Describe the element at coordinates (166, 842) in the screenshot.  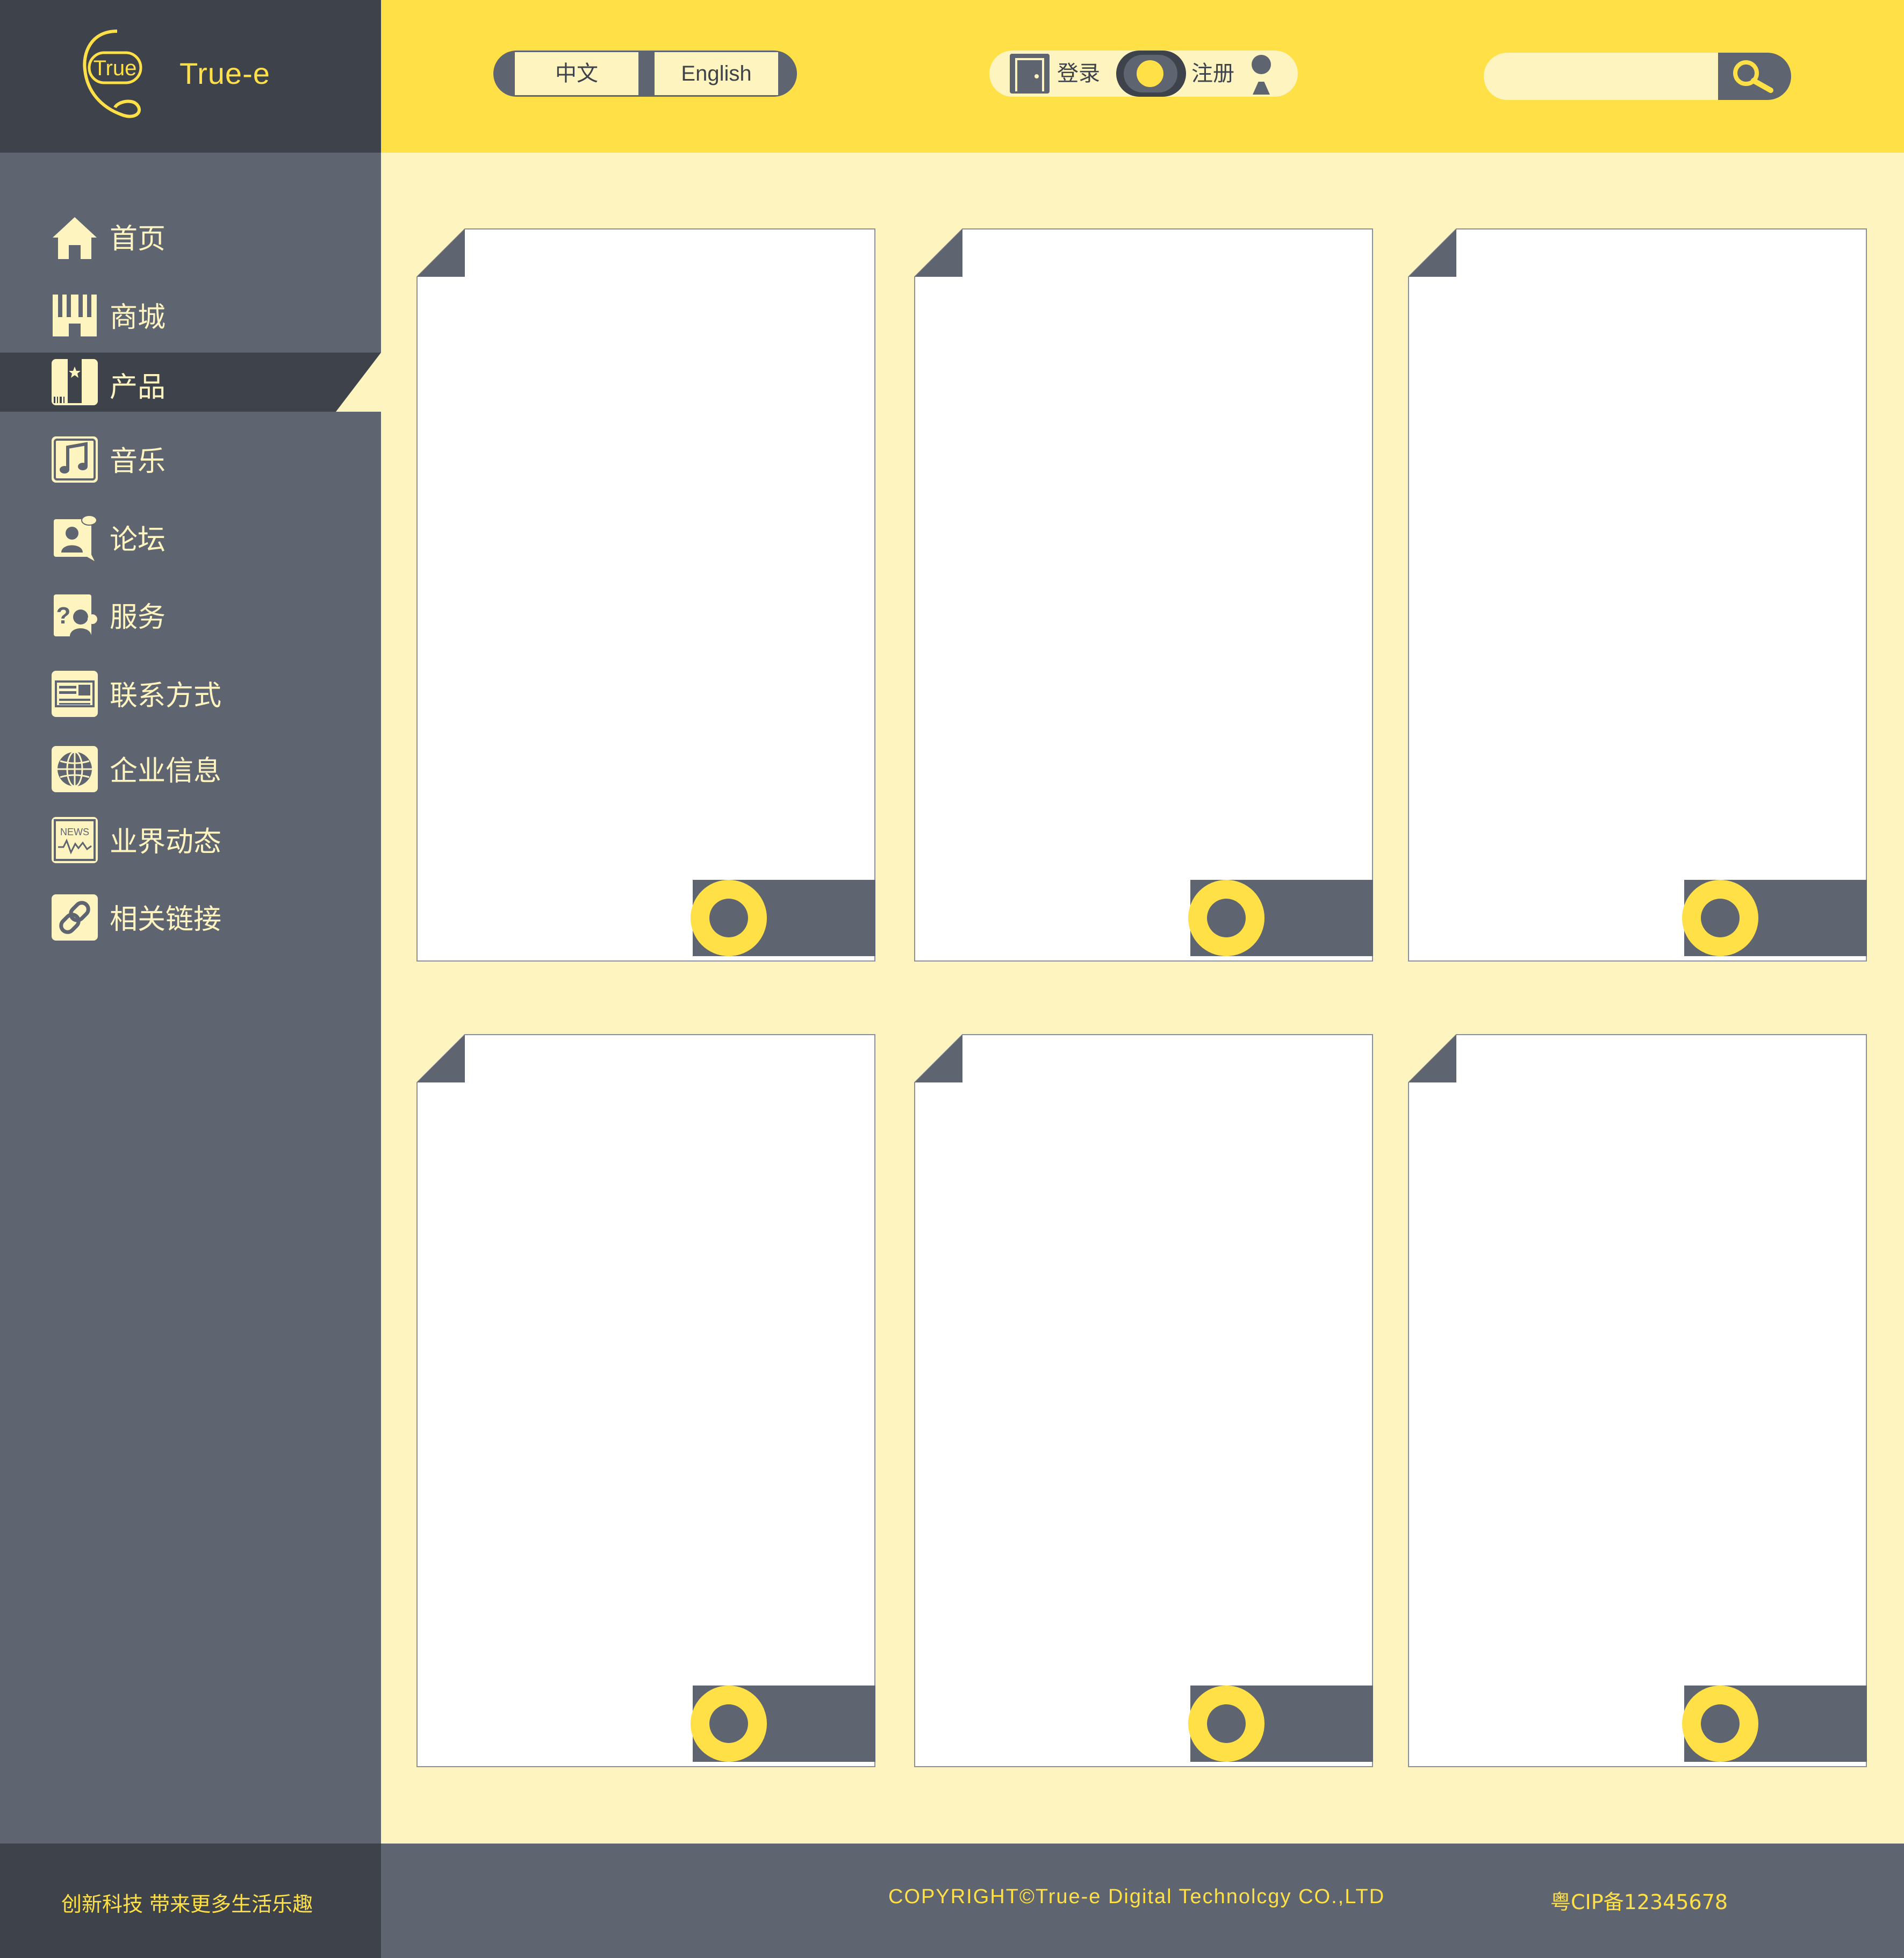
I see `sidebar-item-label: 业界动态` at that location.